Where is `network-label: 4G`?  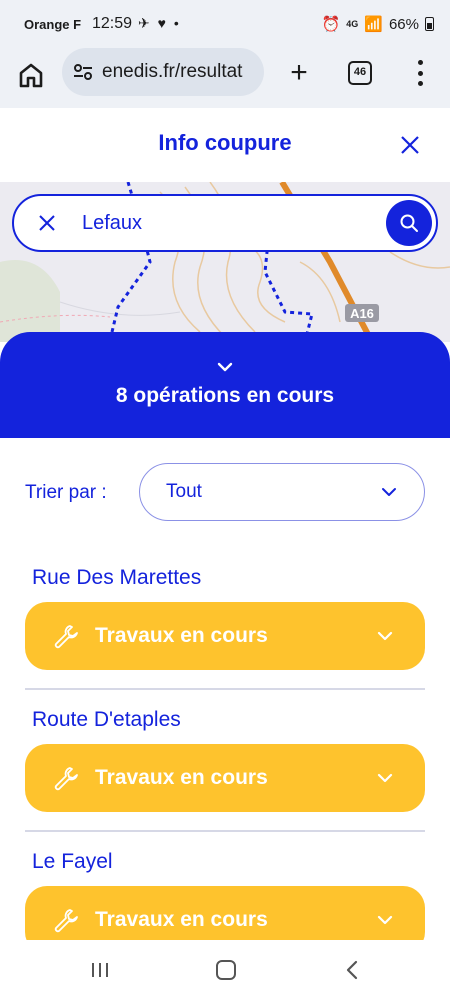 network-label: 4G is located at coordinates (352, 24).